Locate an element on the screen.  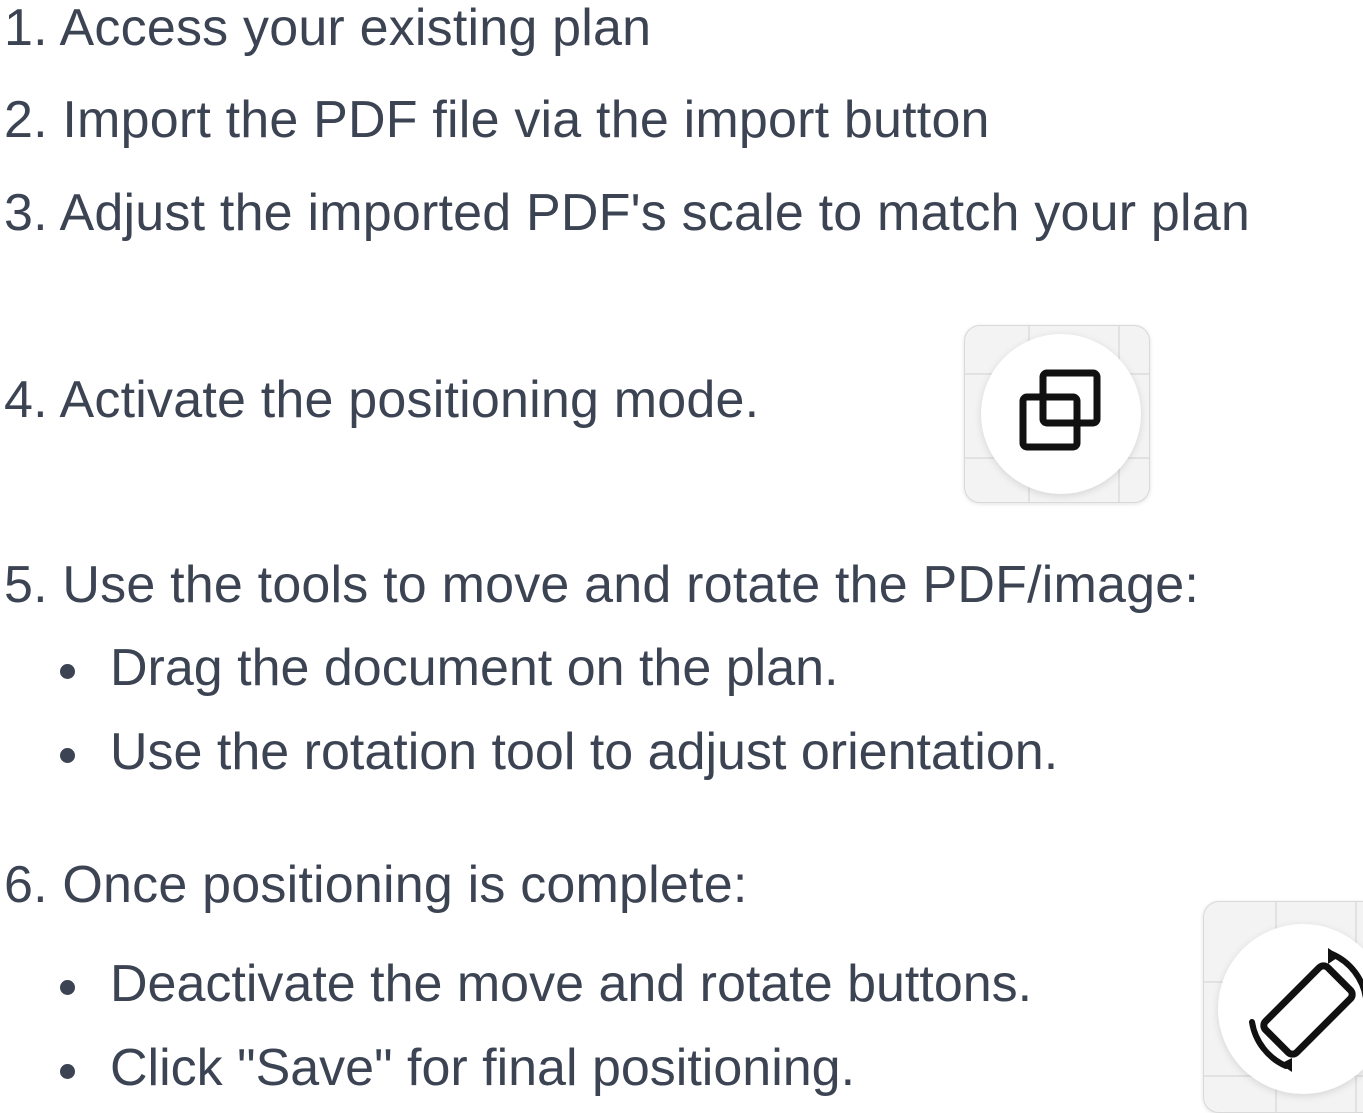
step-4: 4. Activate the positioning mode. is located at coordinates (382, 400).